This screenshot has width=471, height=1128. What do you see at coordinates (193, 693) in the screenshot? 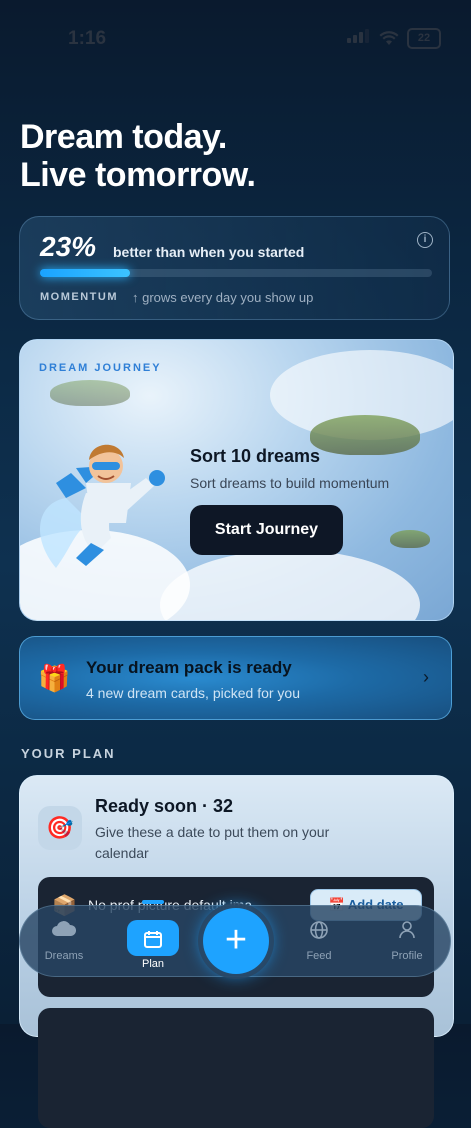
I see `dream-pack-subtitle: 4 new dream cards, picked for you` at bounding box center [193, 693].